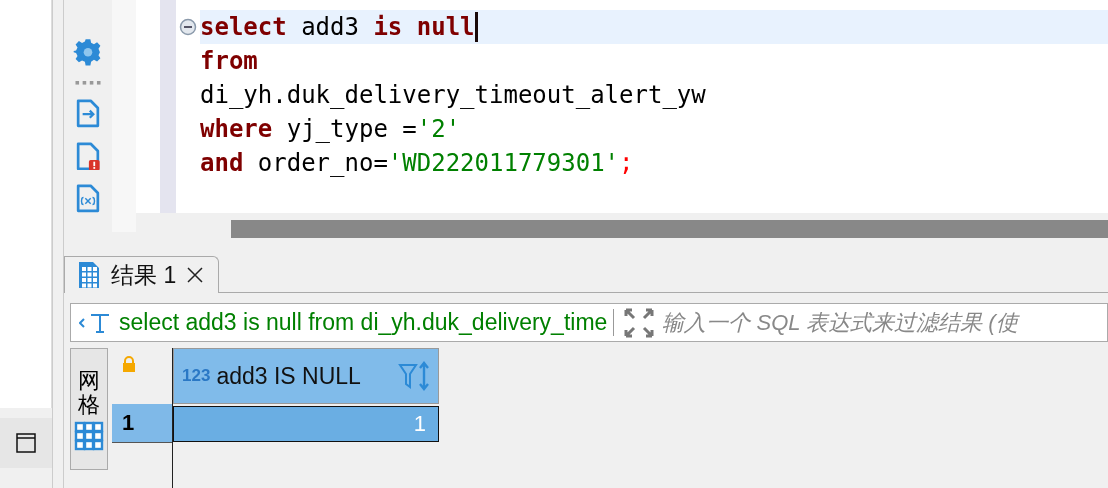 The height and width of the screenshot is (488, 1108). Describe the element at coordinates (364, 323) in the screenshot. I see `query-text: select add3 is null from di_yh.duk_delivery_time` at that location.